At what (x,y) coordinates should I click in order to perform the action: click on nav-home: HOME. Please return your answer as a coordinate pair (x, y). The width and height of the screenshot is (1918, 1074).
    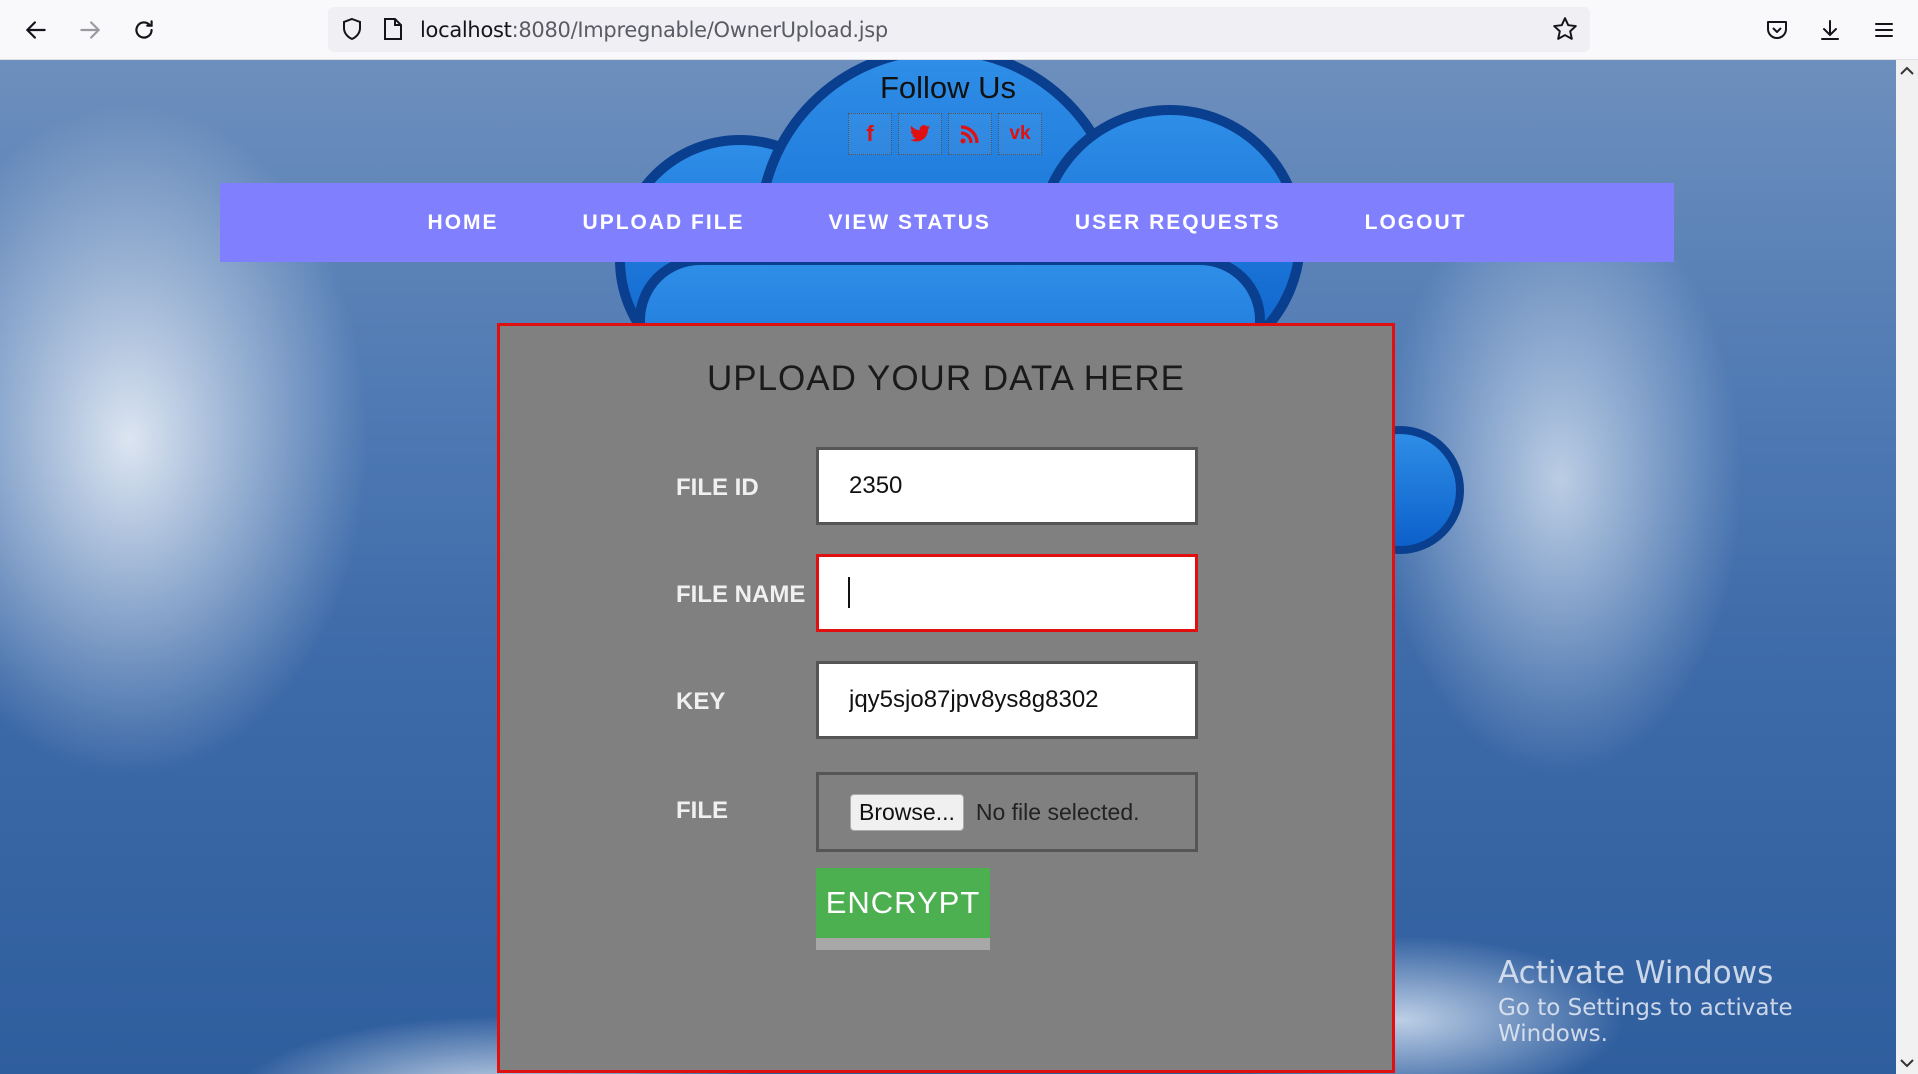
    Looking at the image, I should click on (463, 223).